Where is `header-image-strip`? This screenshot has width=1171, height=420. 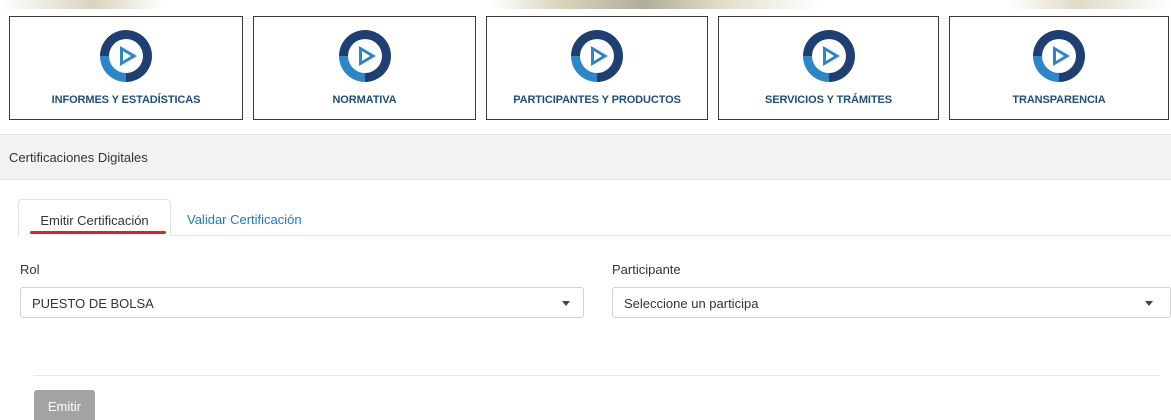
header-image-strip is located at coordinates (585, 4).